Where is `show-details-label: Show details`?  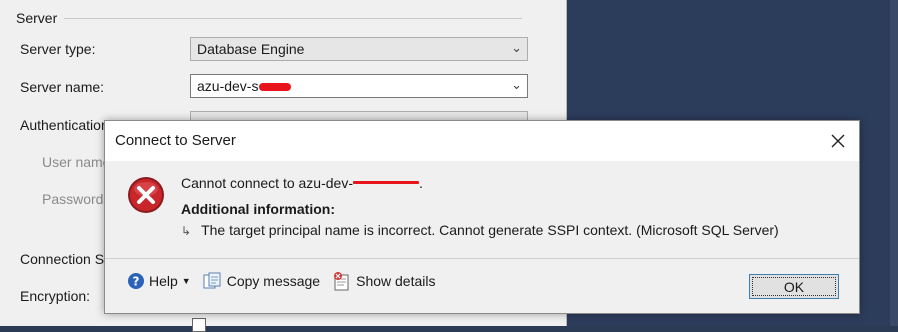 show-details-label: Show details is located at coordinates (396, 281).